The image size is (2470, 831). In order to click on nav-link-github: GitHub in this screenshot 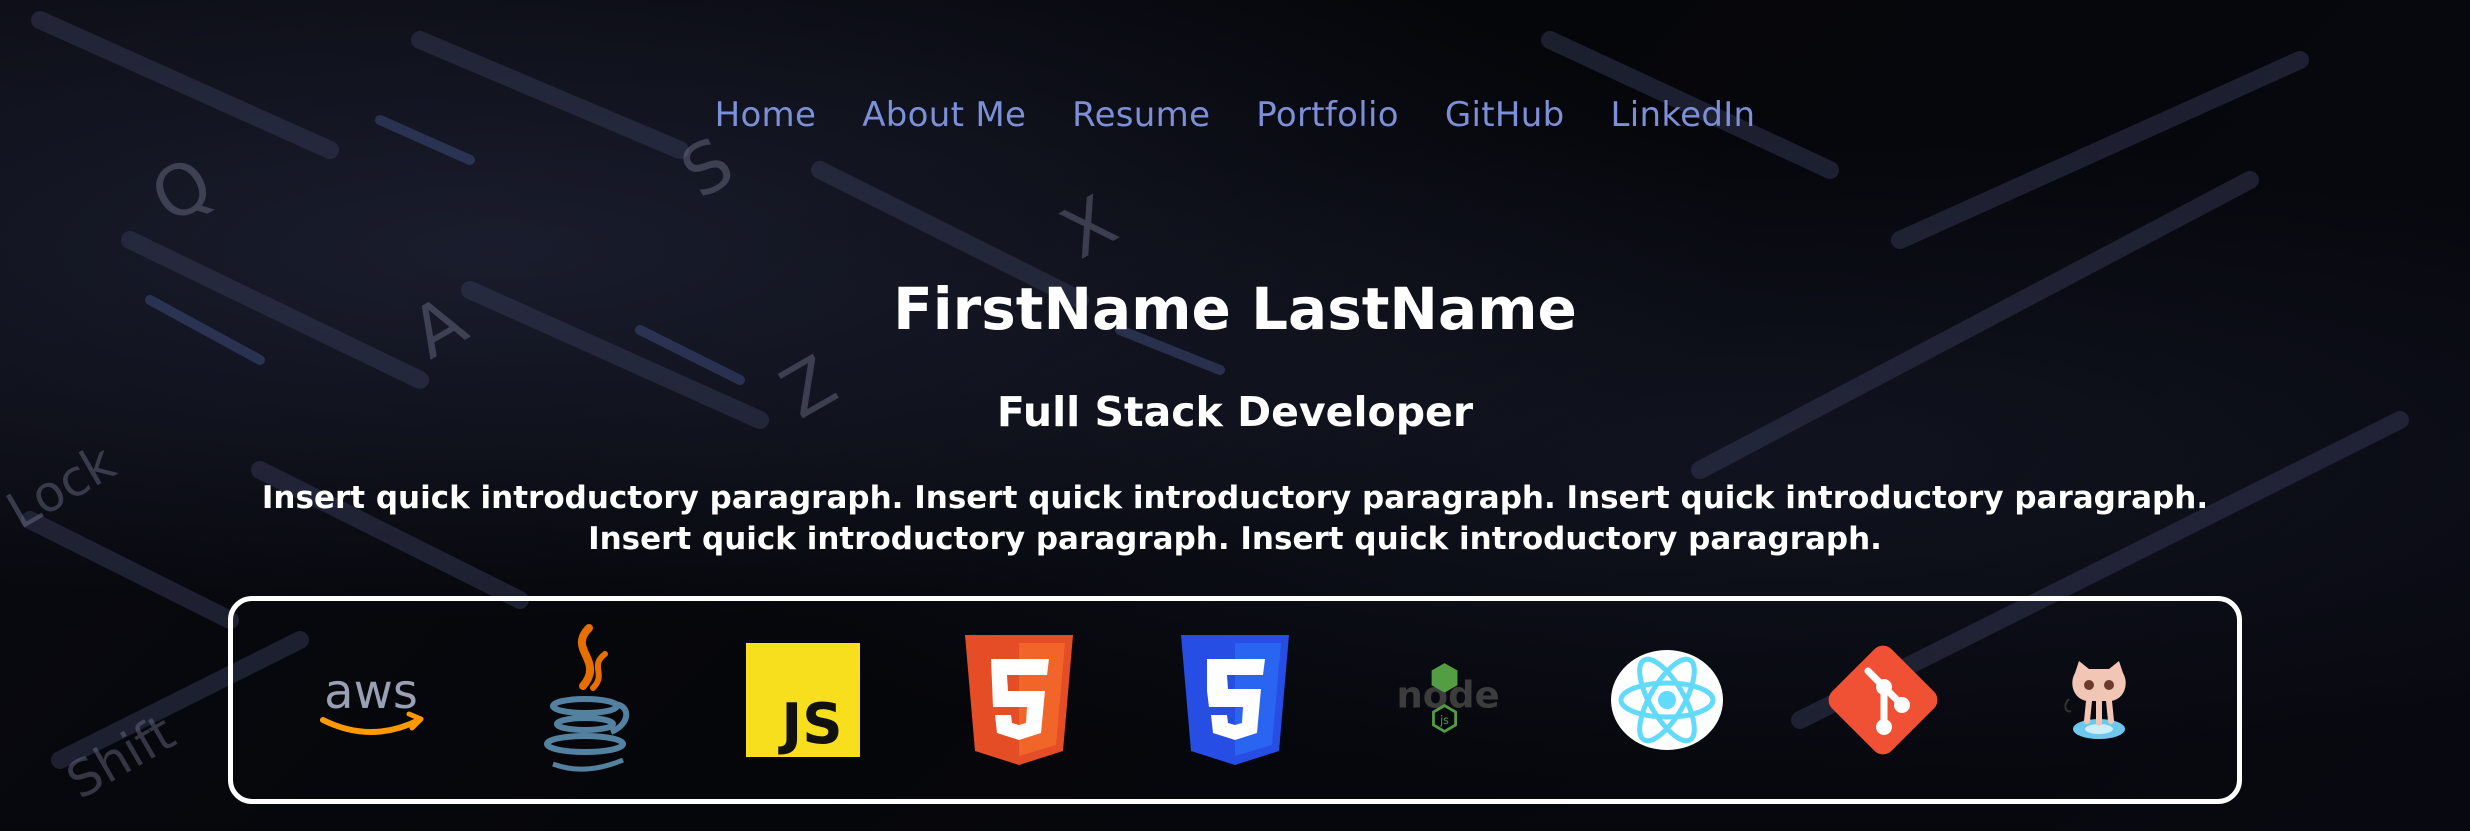, I will do `click(1505, 115)`.